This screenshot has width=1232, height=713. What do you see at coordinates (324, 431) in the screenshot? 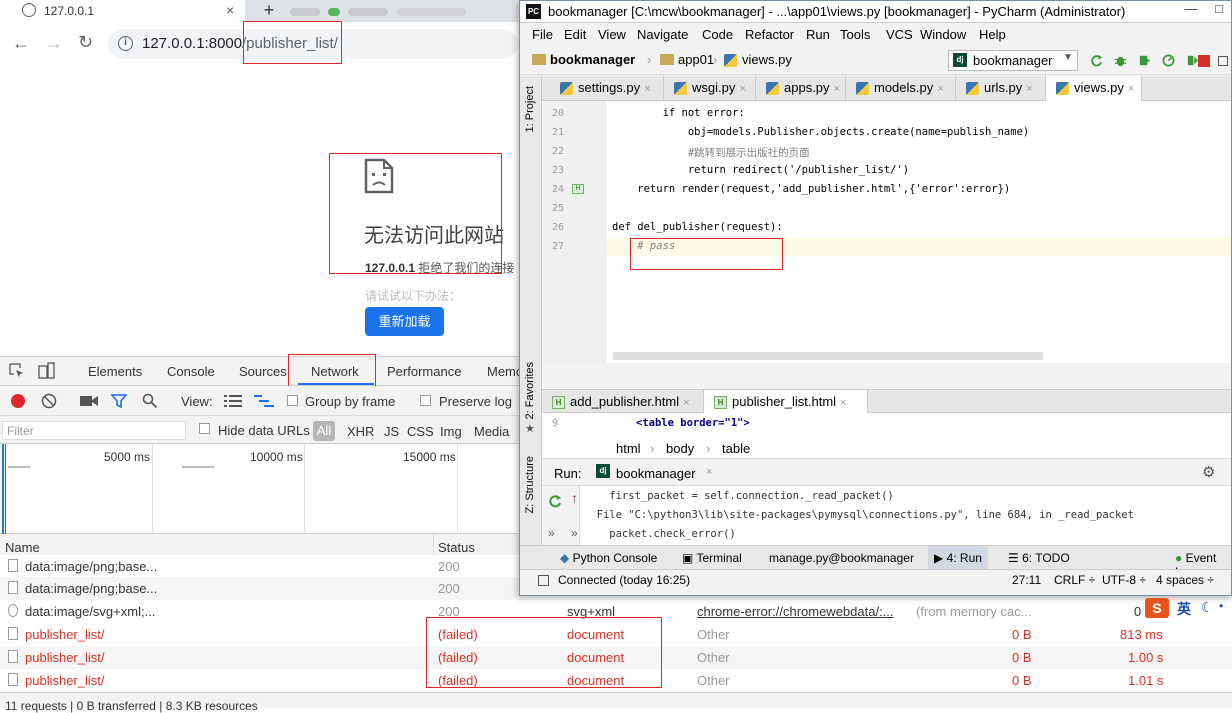
I see `filter-all: All` at bounding box center [324, 431].